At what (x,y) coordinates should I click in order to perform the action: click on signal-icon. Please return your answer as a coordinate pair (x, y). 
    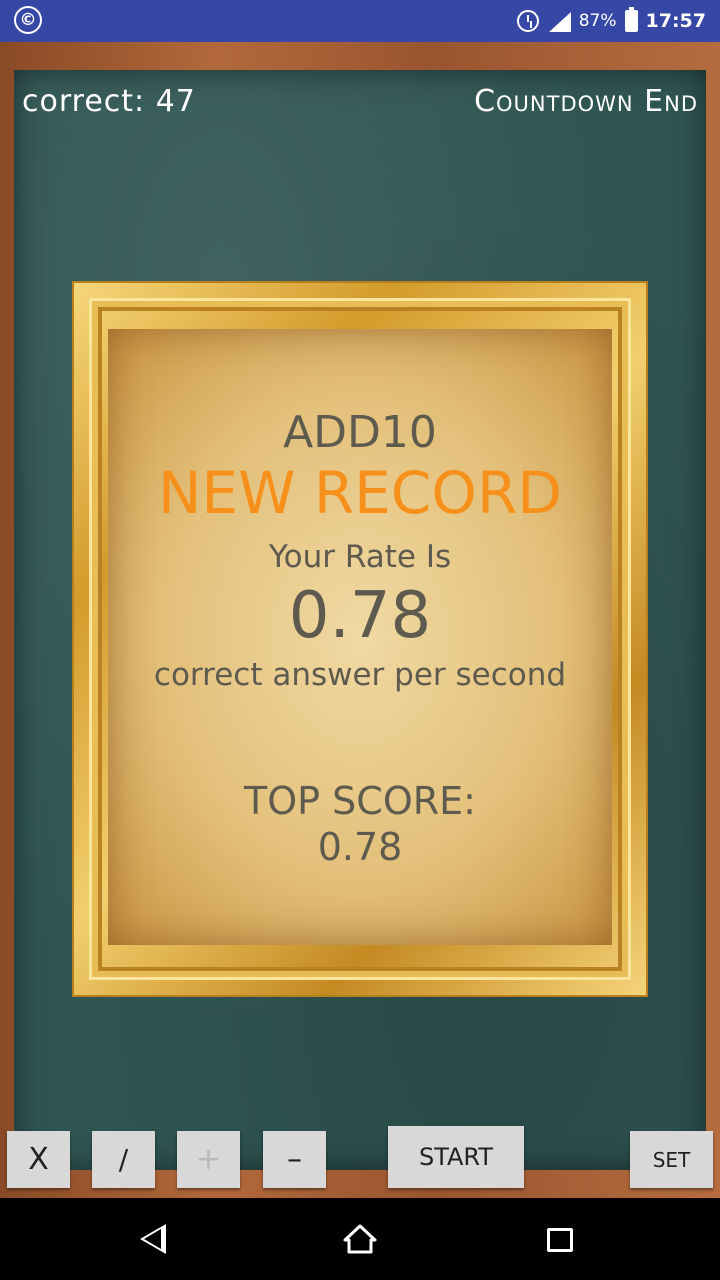
    Looking at the image, I should click on (559, 21).